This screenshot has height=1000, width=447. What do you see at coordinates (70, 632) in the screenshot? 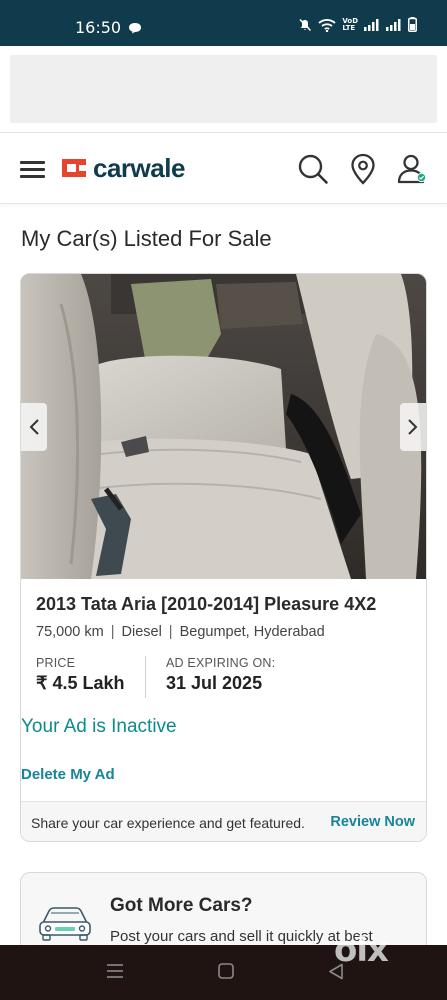
I see `kms-driven: 75,000 km` at bounding box center [70, 632].